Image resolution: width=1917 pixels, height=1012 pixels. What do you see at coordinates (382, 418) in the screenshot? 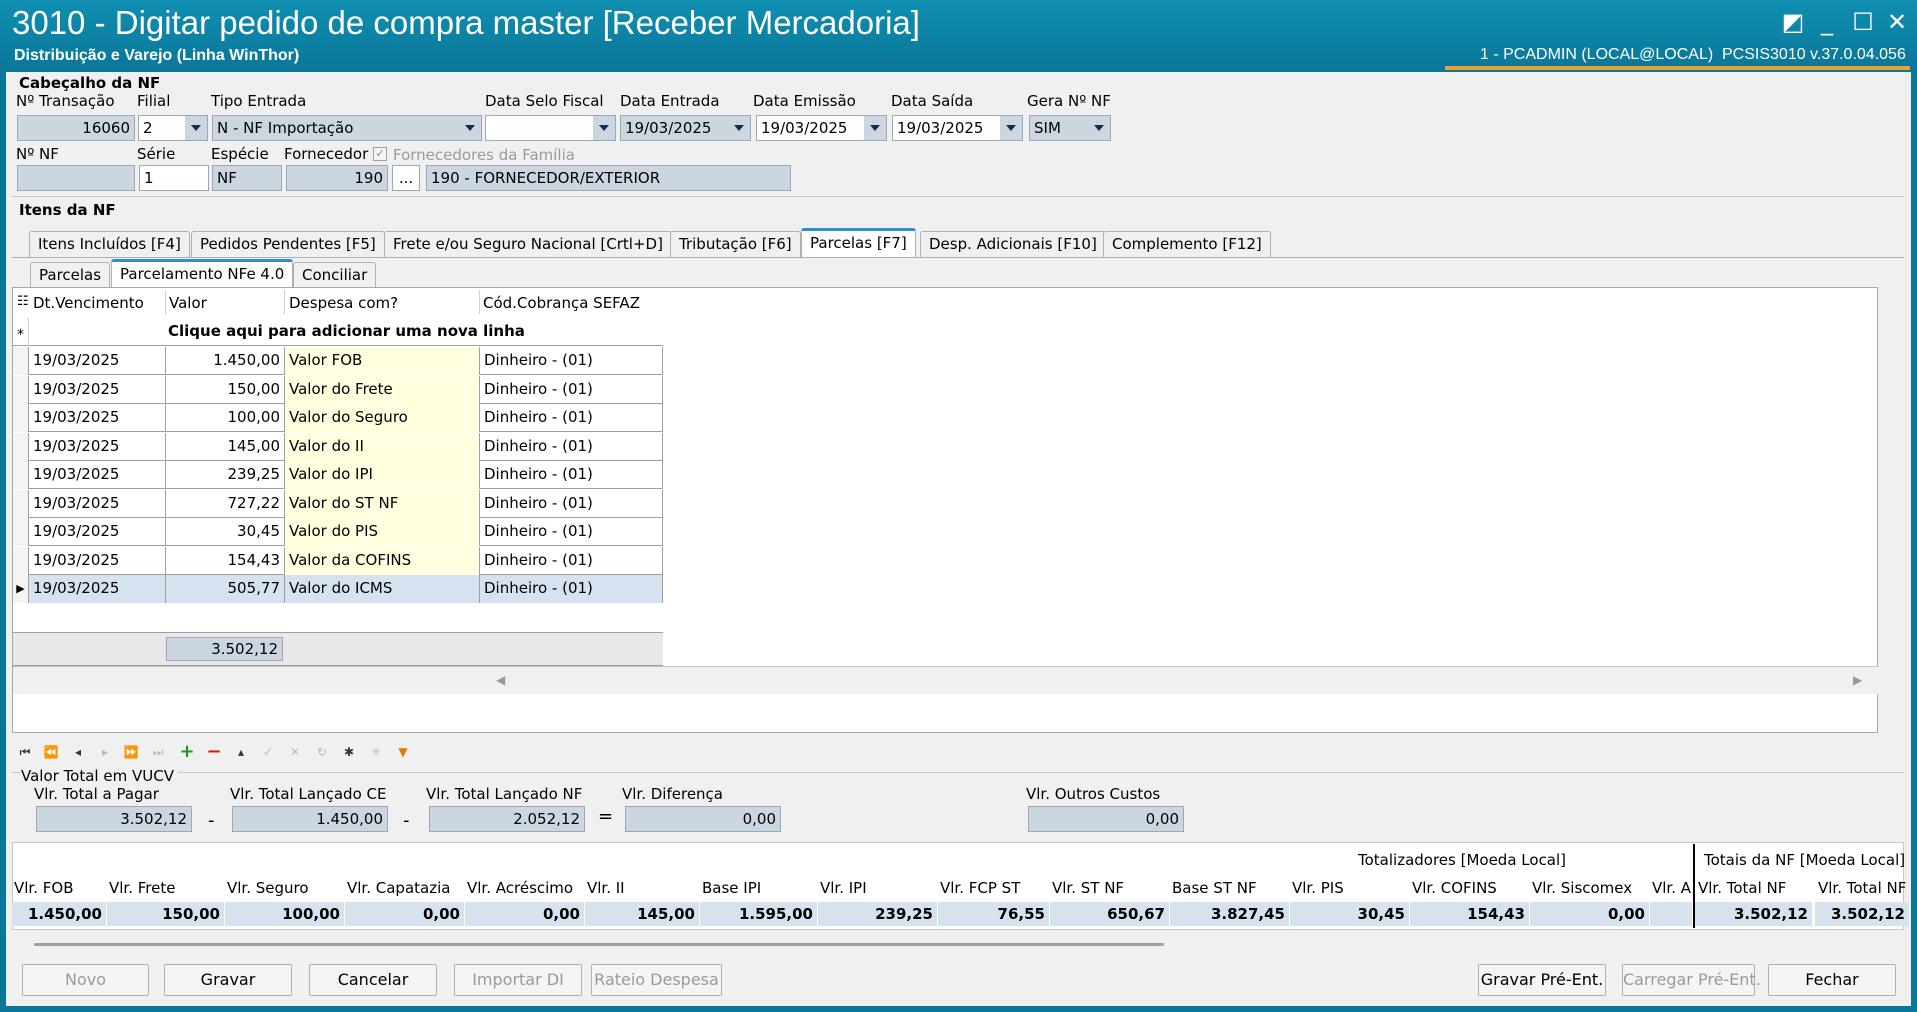
I see `row-despesa: Valor do Seguro` at bounding box center [382, 418].